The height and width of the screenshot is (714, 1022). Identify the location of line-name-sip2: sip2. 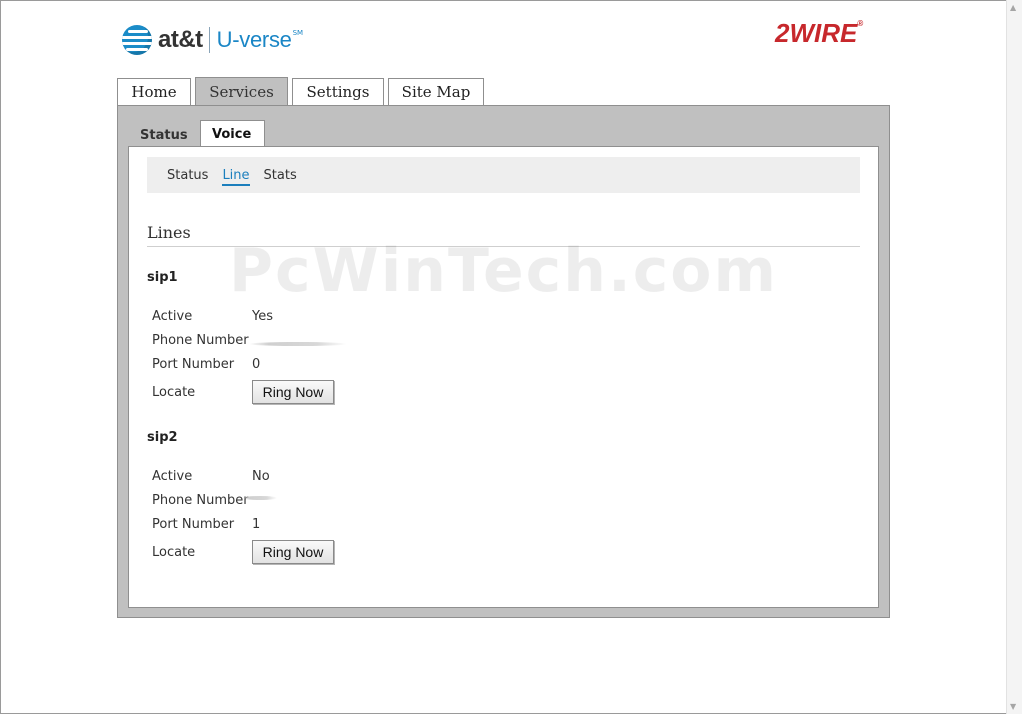
(162, 437).